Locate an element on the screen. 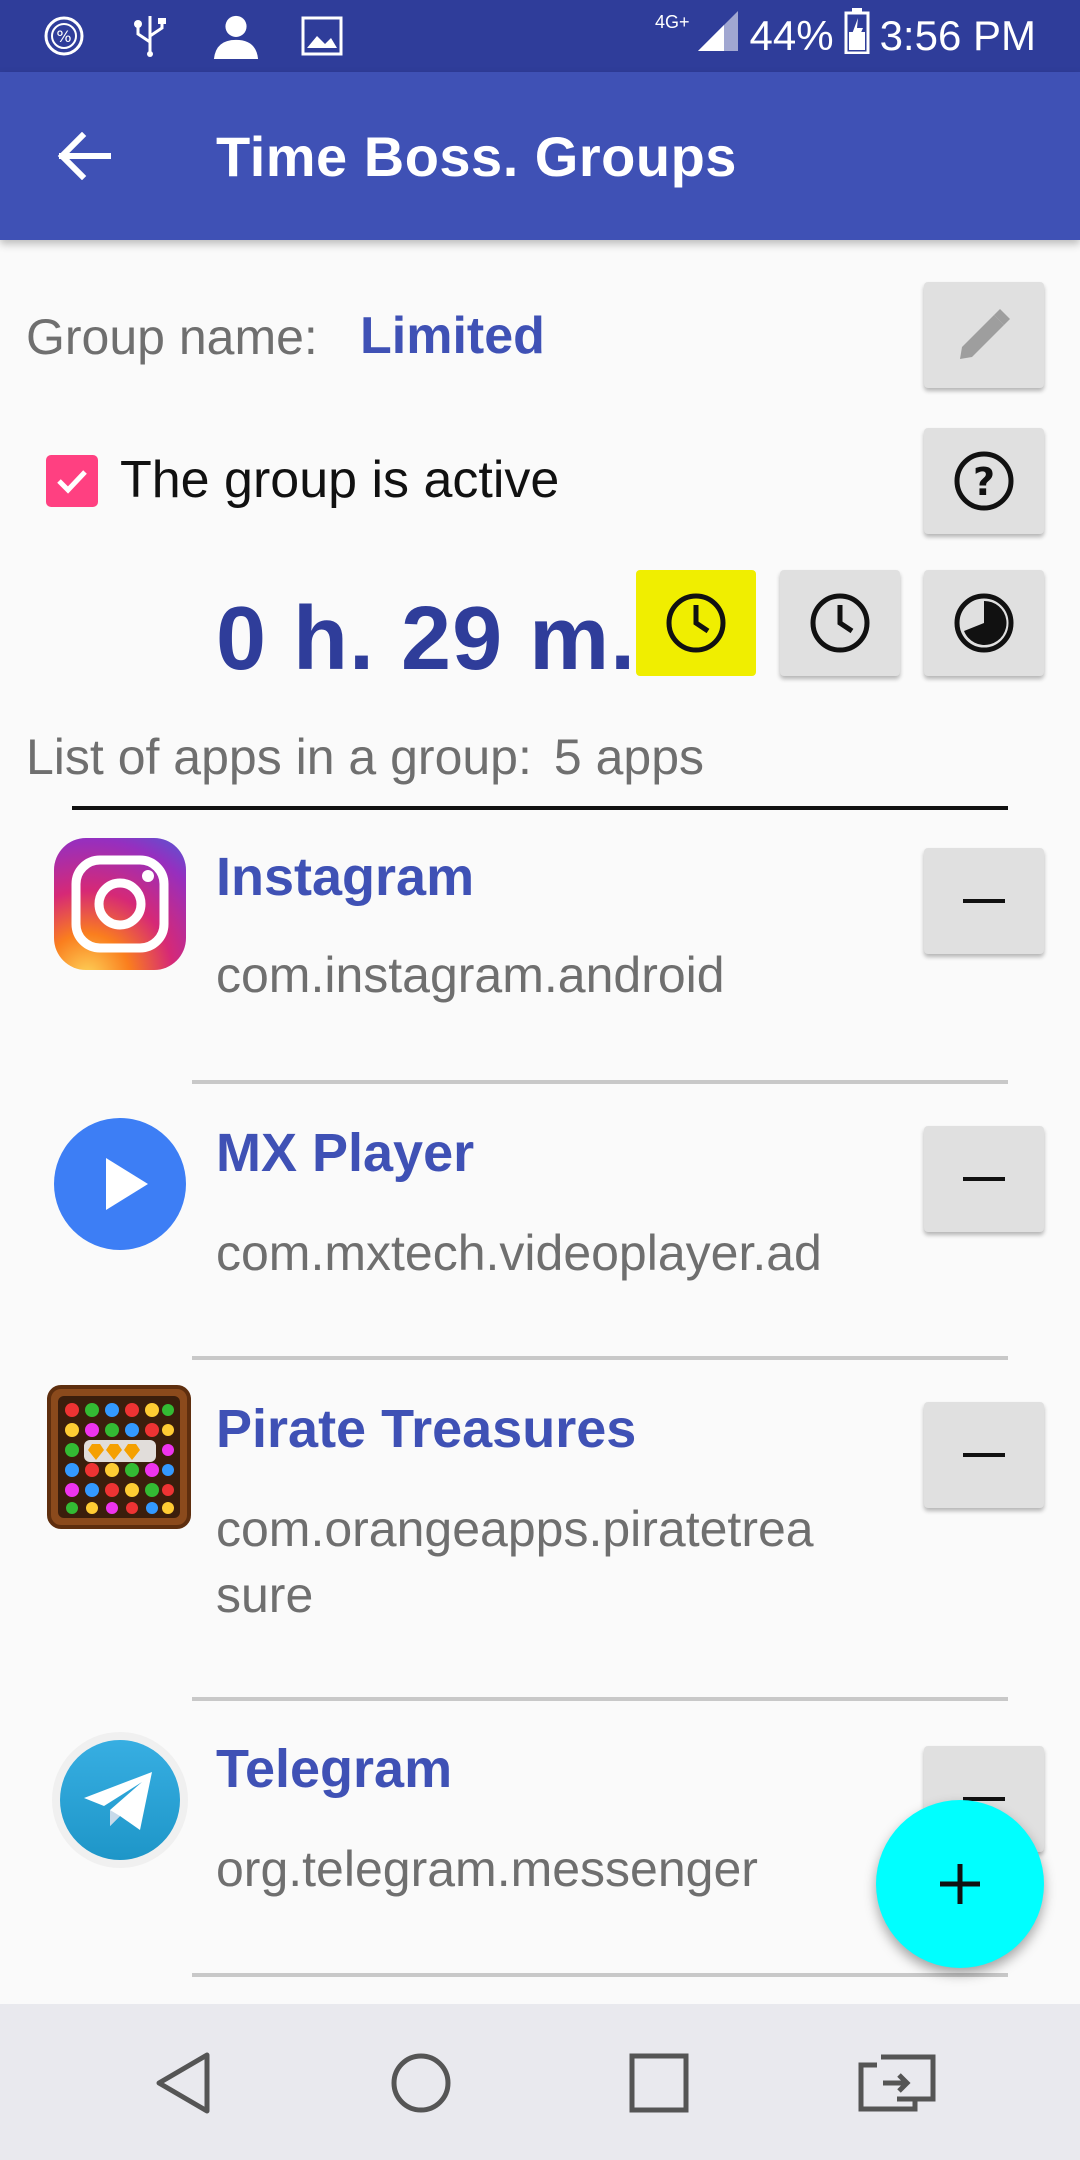 This screenshot has width=1080, height=2160. percent-circle-icon: % is located at coordinates (64, 36).